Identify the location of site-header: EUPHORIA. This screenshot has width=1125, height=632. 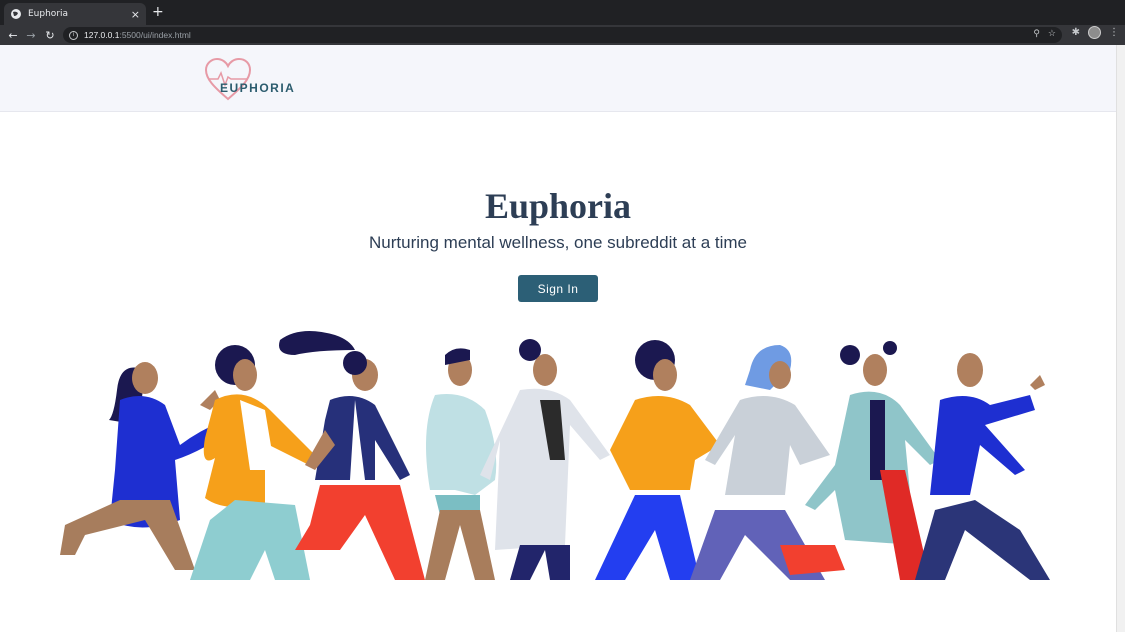
(558, 78).